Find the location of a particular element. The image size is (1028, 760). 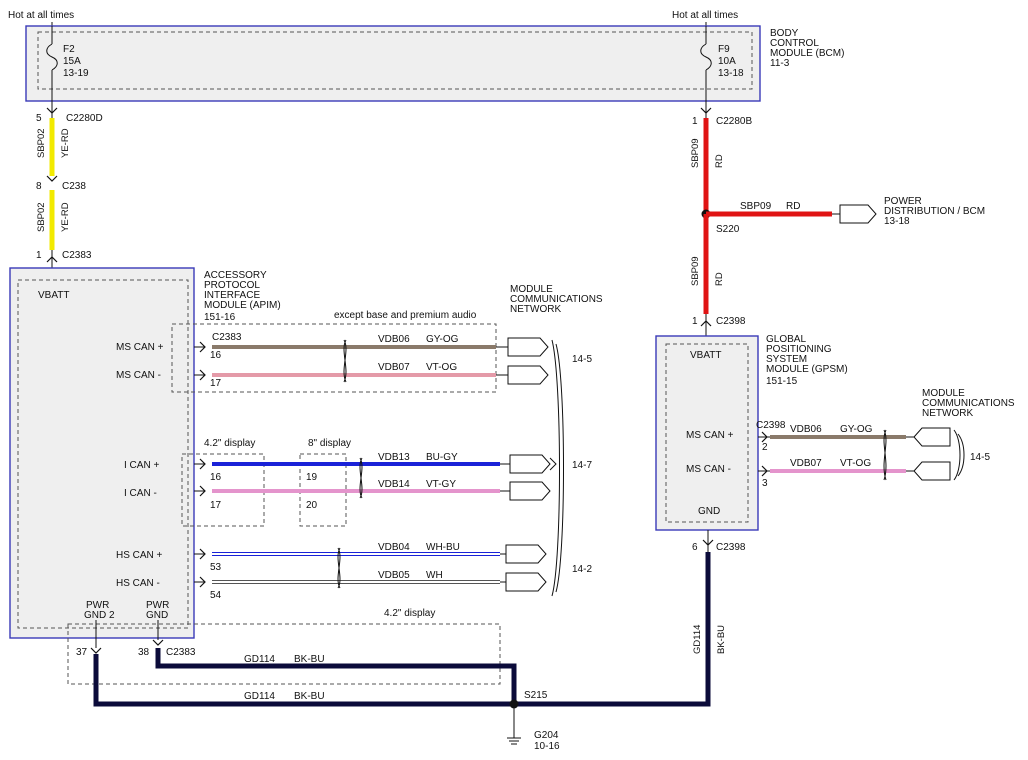

left-conn-c2280d: C2280D is located at coordinates (84, 118).